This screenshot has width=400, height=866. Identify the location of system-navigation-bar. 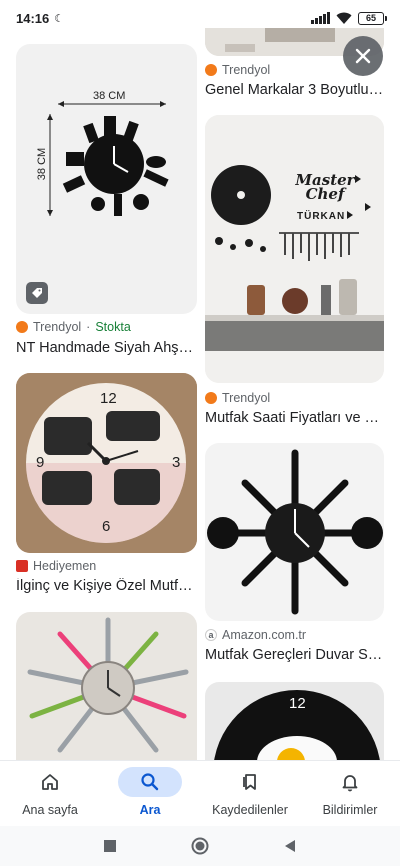
(200, 846).